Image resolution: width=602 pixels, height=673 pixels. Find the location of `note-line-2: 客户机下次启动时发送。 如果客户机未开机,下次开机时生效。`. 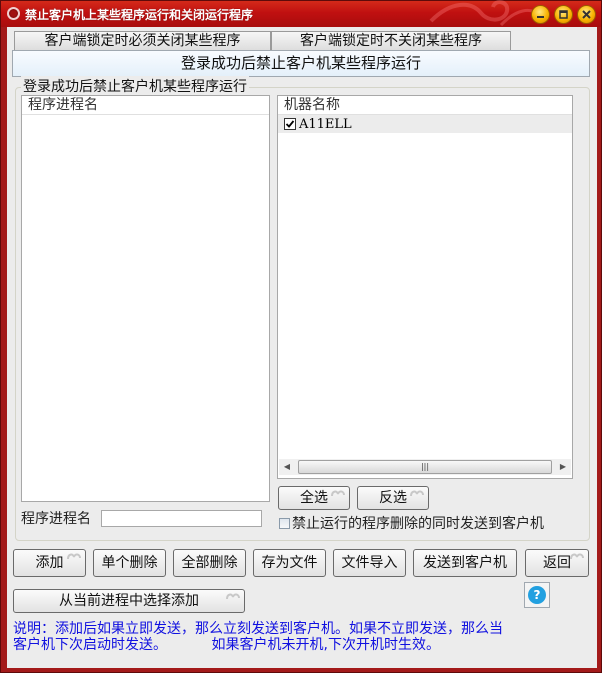

note-line-2: 客户机下次启动时发送。 如果客户机未开机,下次开机时生效。 is located at coordinates (226, 645).